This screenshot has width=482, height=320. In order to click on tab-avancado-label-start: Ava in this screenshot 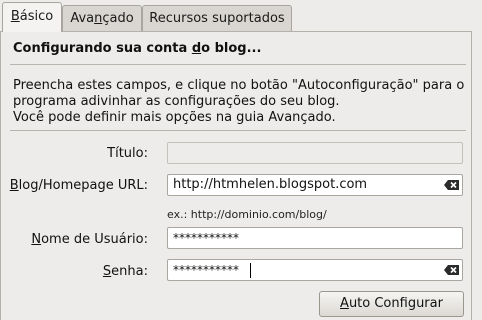, I will do `click(82, 18)`.